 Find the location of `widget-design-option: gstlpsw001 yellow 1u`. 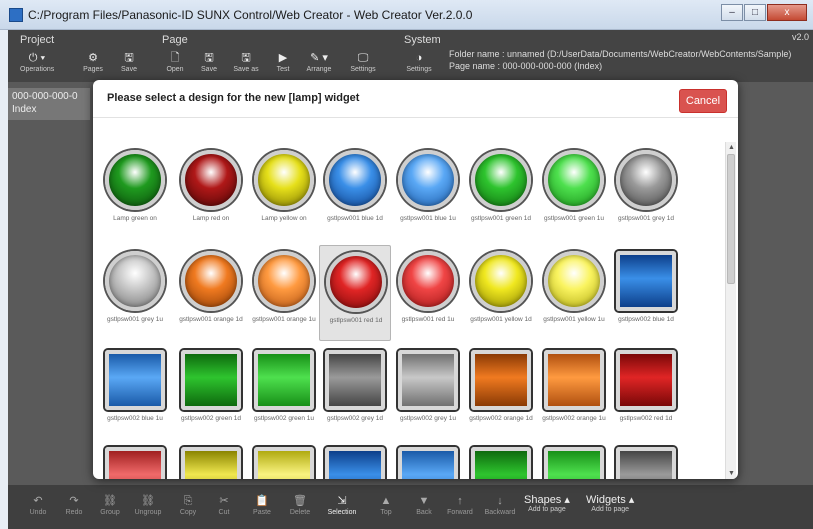

widget-design-option: gstlpsw001 yellow 1u is located at coordinates (574, 293).